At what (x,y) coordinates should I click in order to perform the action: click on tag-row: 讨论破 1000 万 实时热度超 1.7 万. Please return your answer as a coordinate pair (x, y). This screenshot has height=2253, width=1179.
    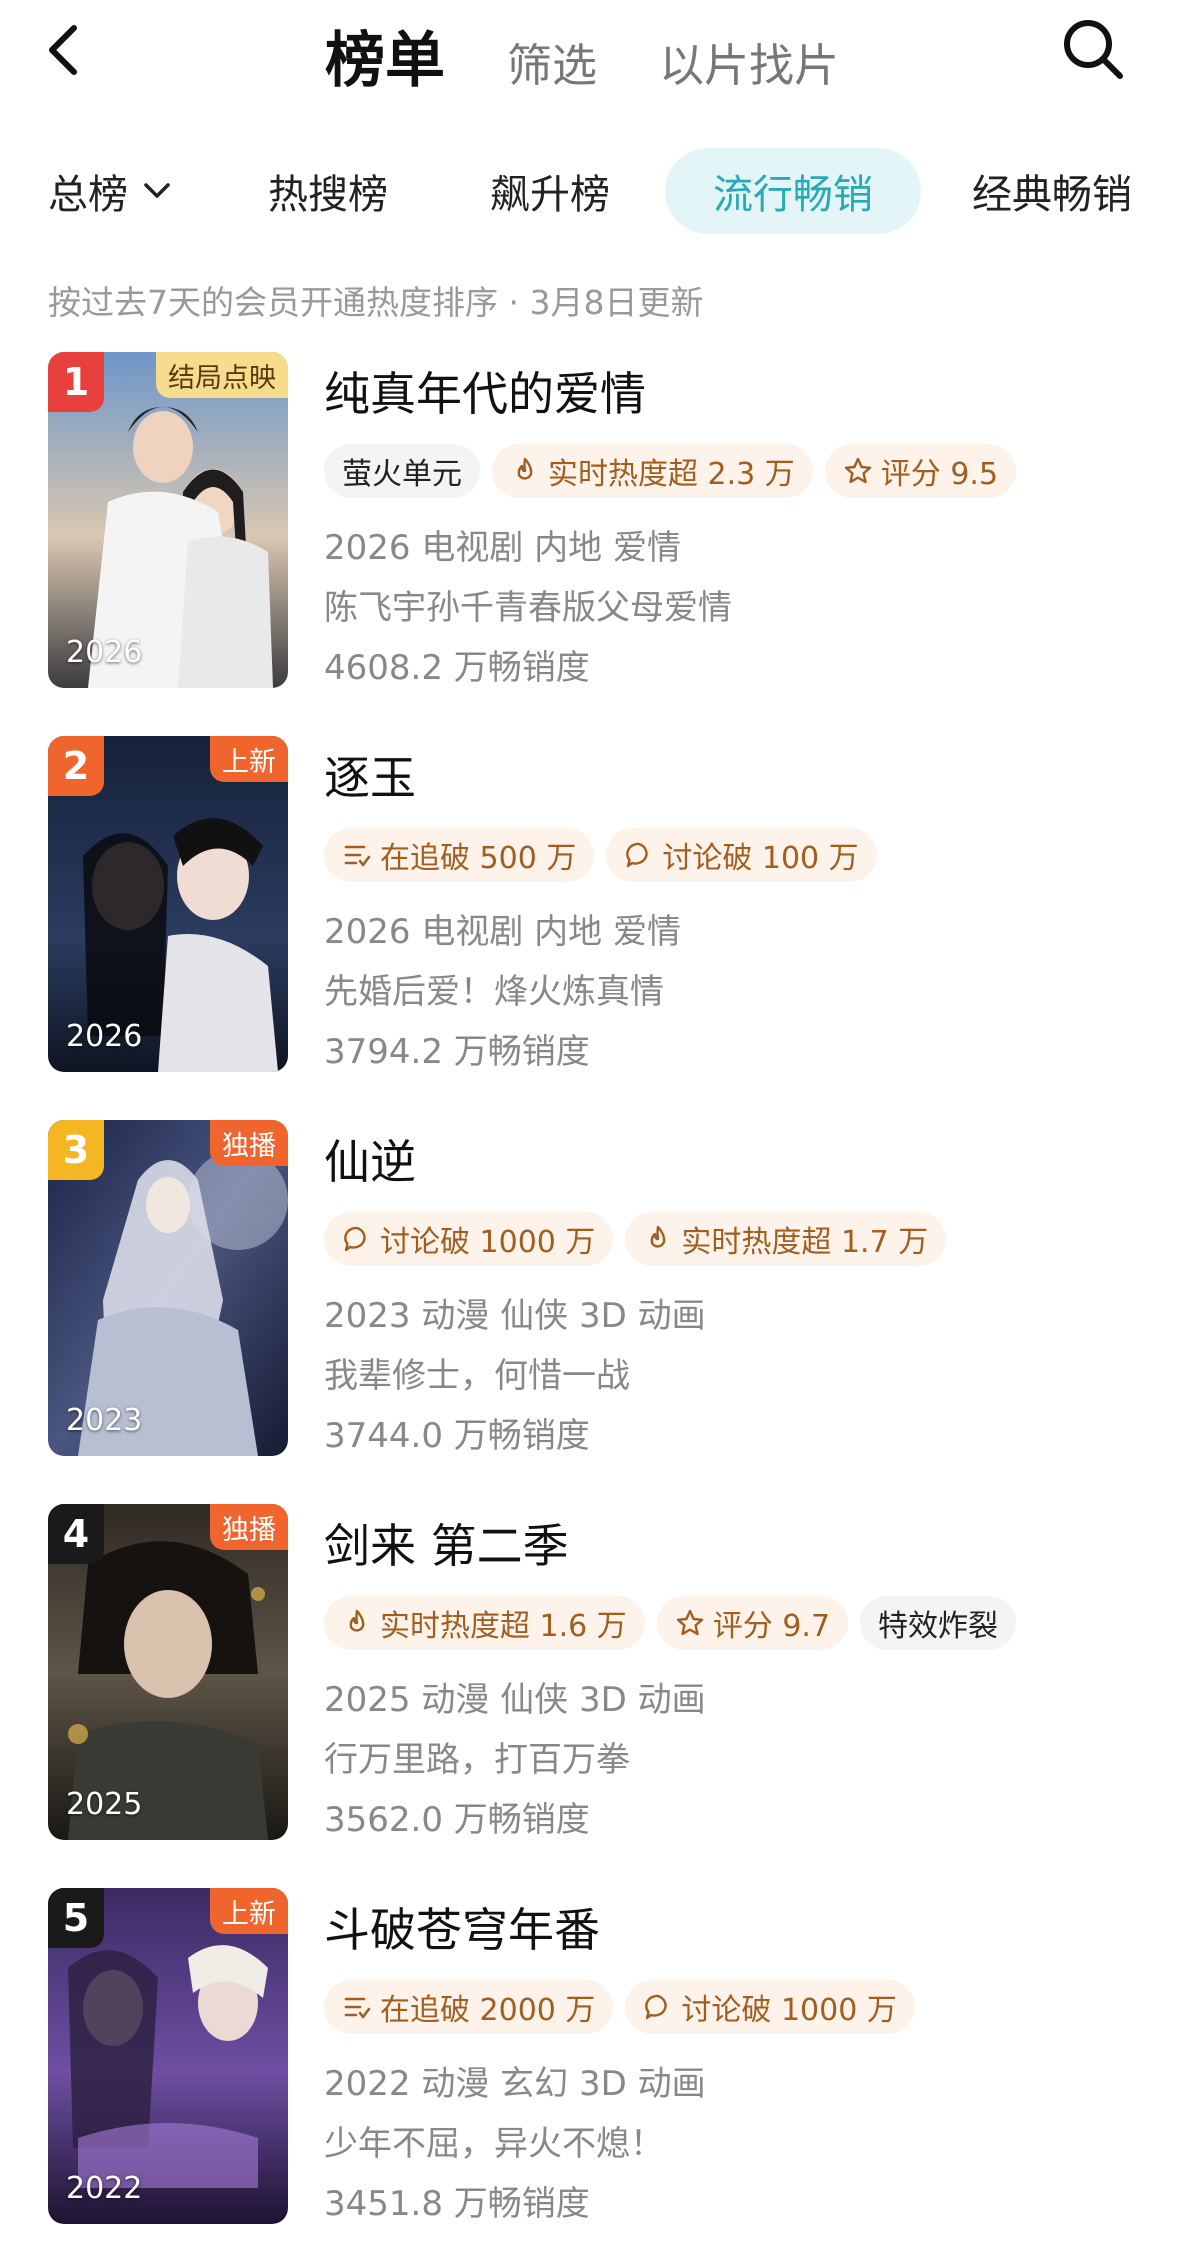
    Looking at the image, I should click on (641, 1239).